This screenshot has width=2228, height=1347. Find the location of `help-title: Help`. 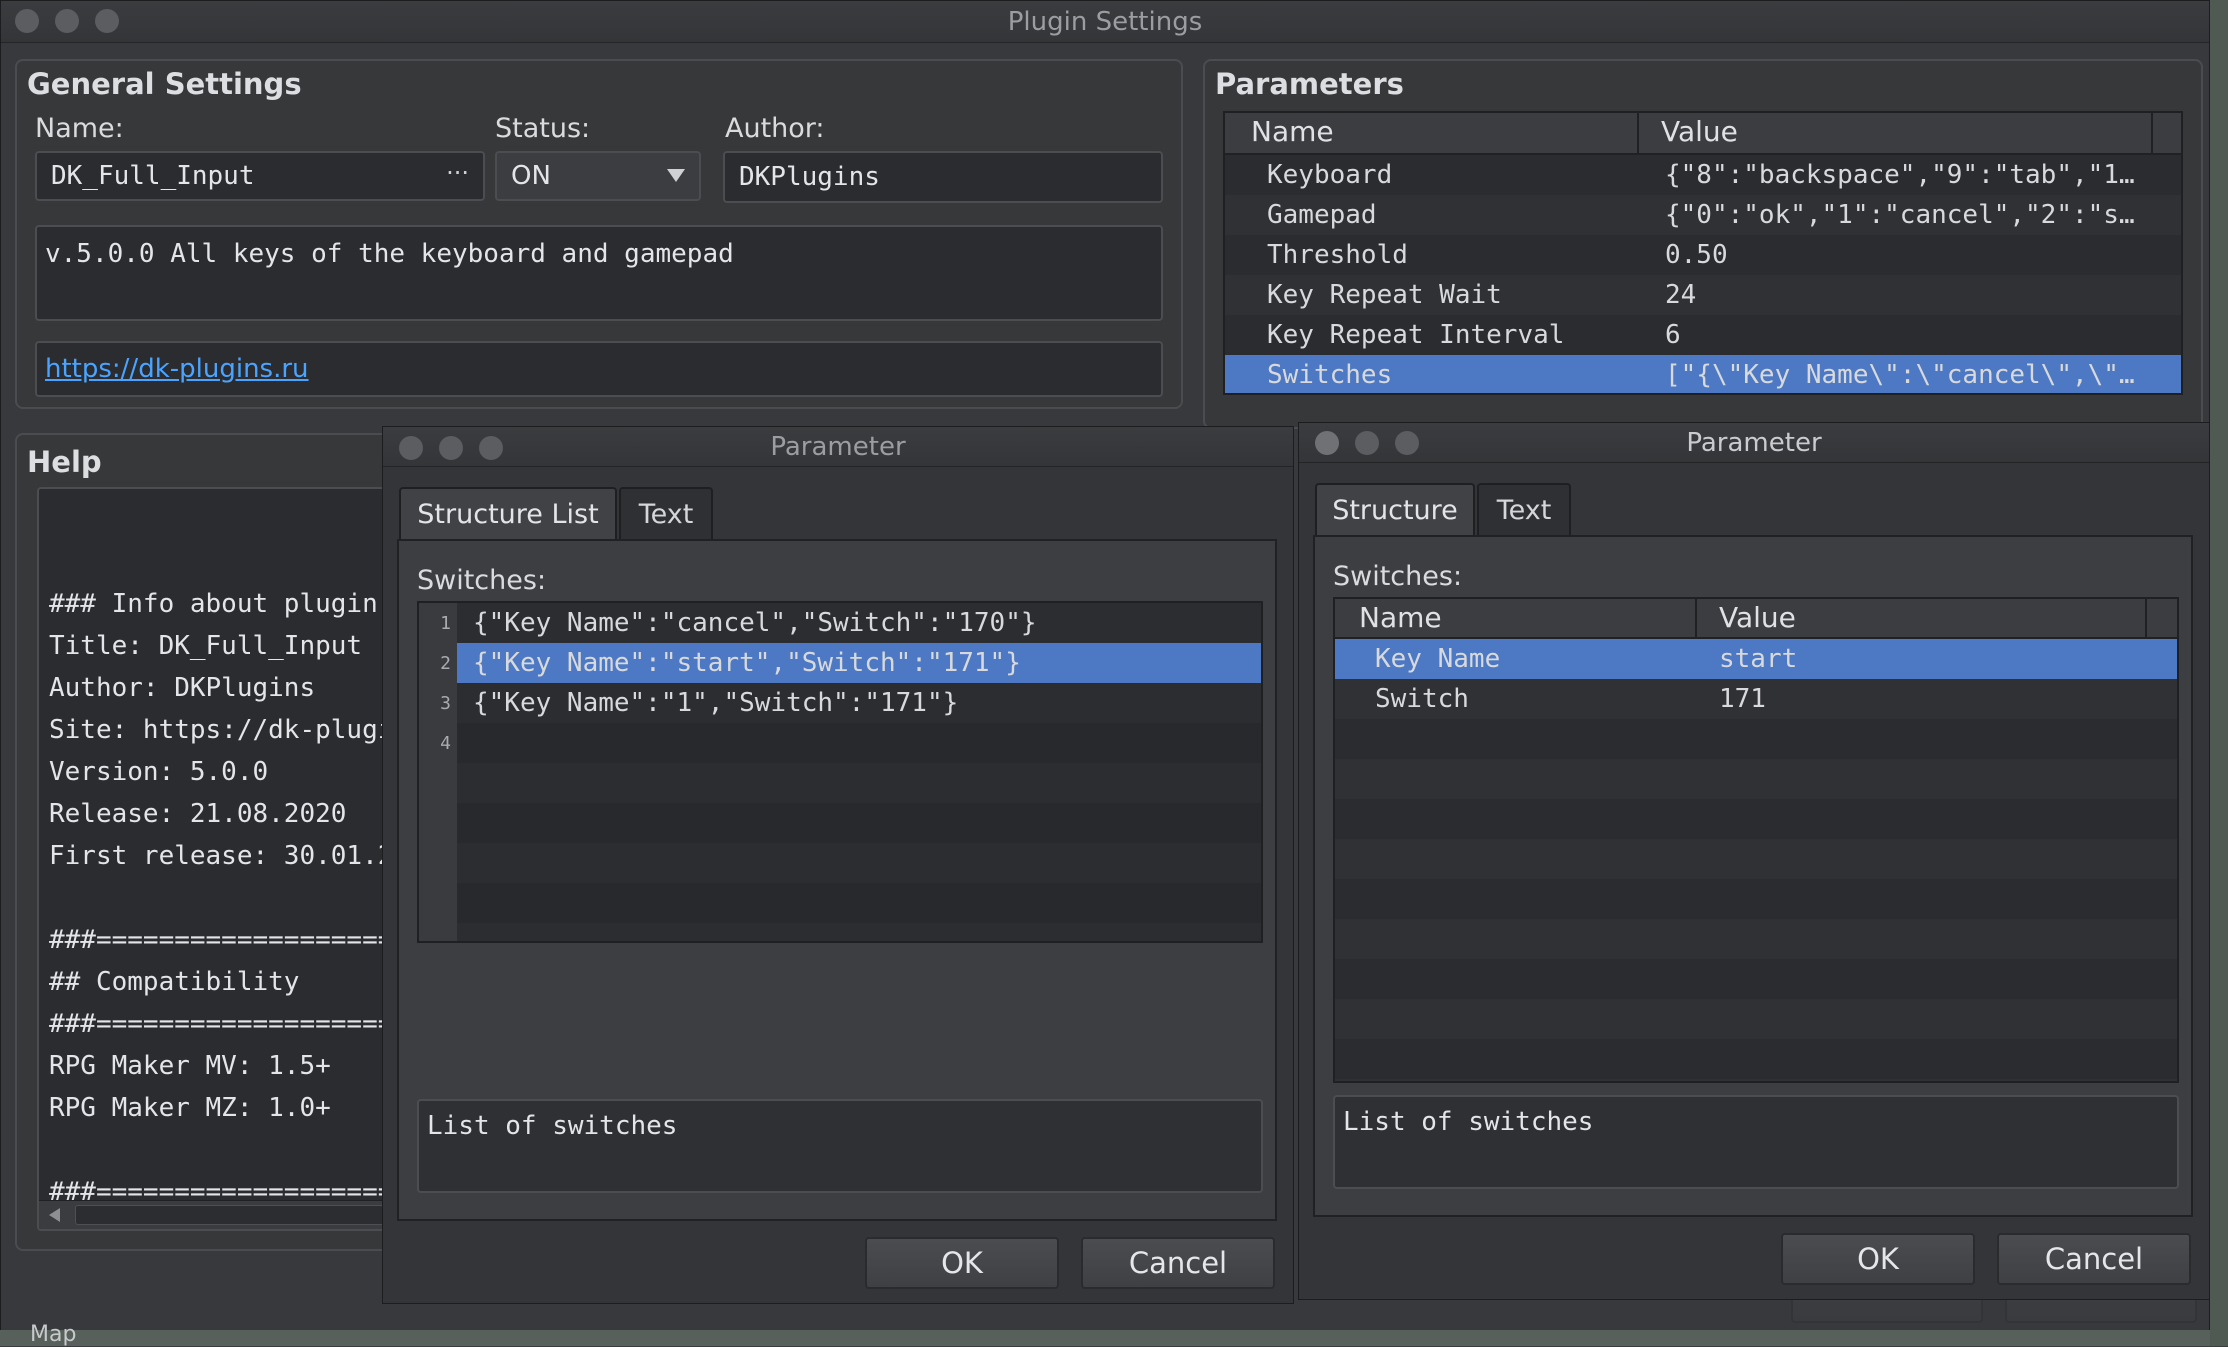

help-title: Help is located at coordinates (64, 462).